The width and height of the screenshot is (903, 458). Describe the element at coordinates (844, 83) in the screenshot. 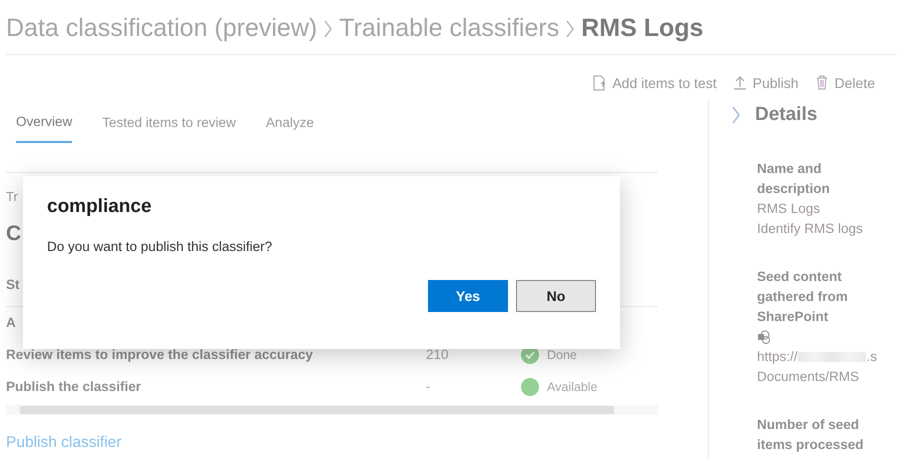

I see `toolbar-button: Delete` at that location.